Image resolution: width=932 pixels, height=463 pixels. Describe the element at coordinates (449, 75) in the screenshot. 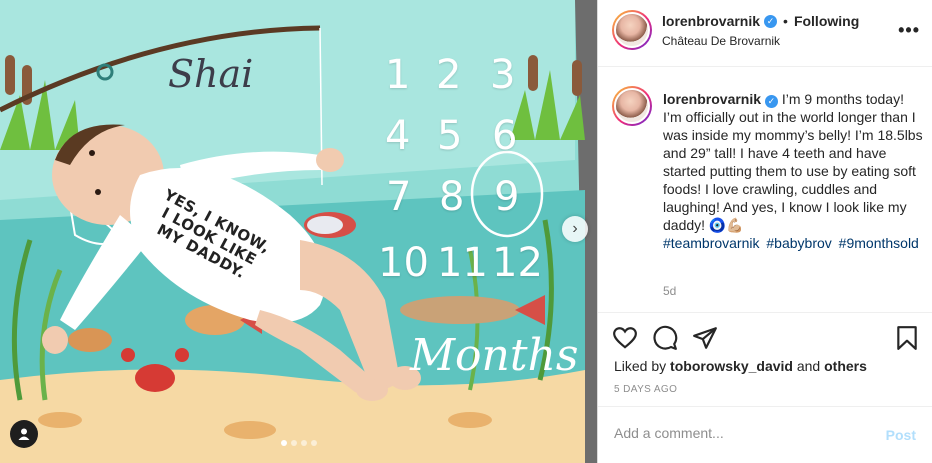

I see `month-number-2: 2` at that location.